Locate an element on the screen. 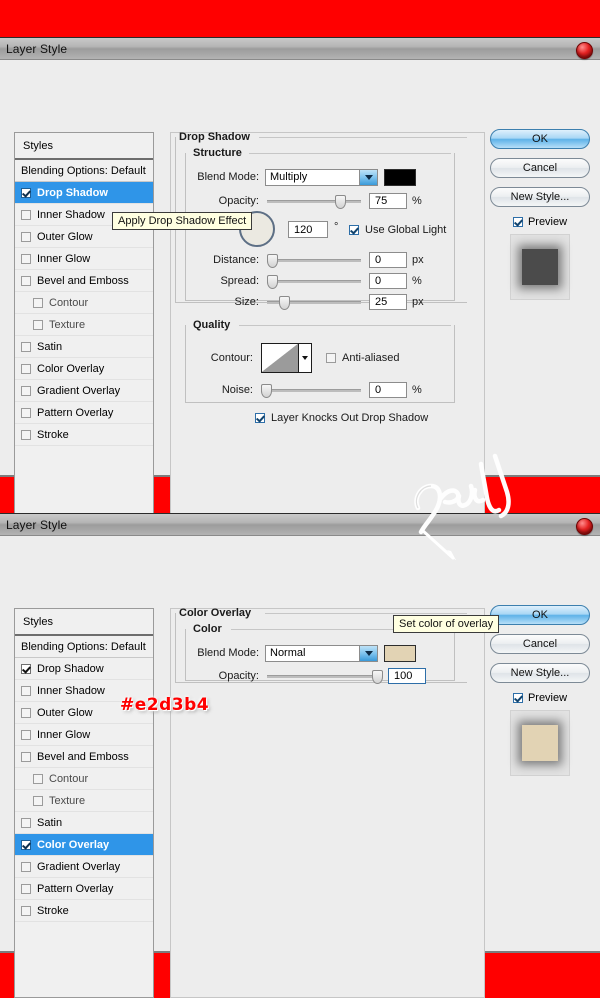 The width and height of the screenshot is (600, 998). blend-mode-select: Multiply is located at coordinates (321, 177).